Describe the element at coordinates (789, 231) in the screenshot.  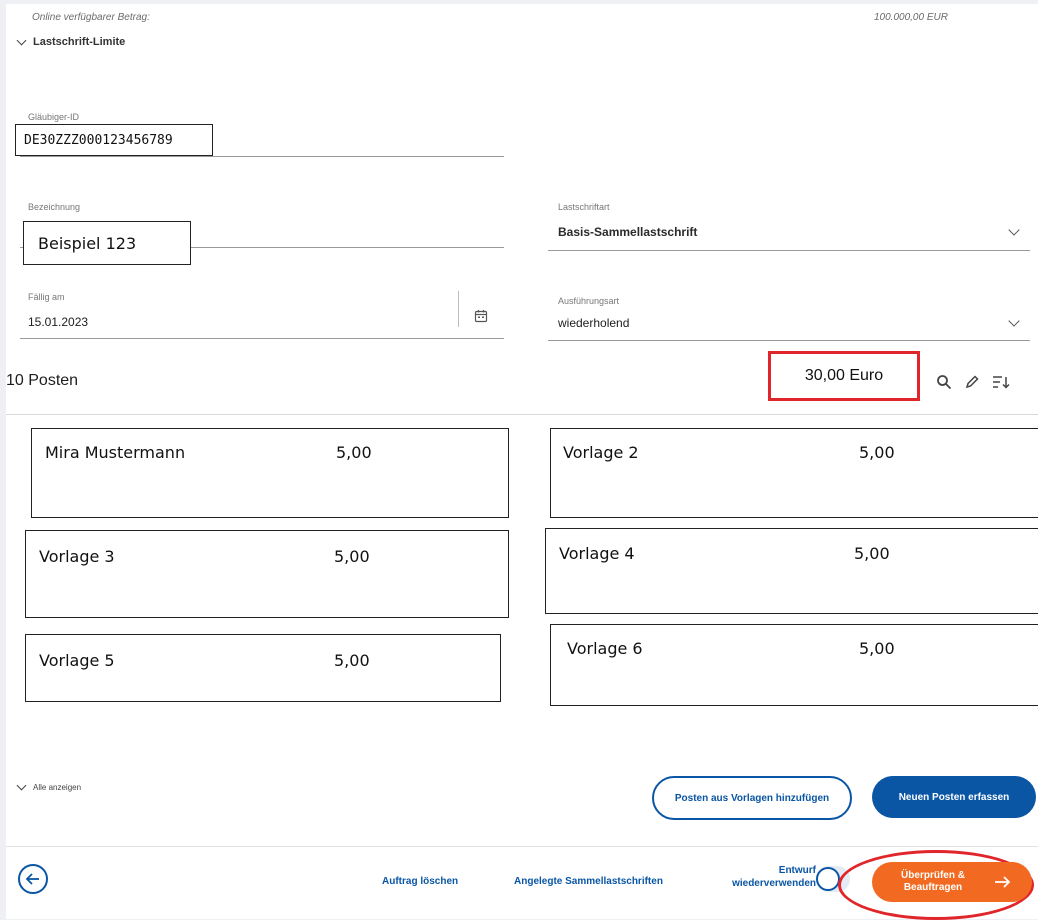
I see `debit-type-select` at that location.